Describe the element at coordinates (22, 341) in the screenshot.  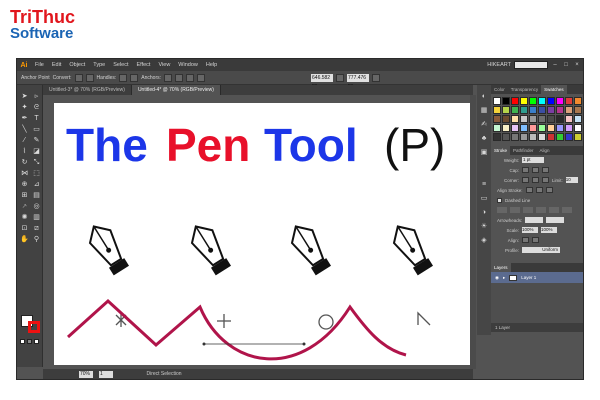
I see `color-mode-icon` at that location.